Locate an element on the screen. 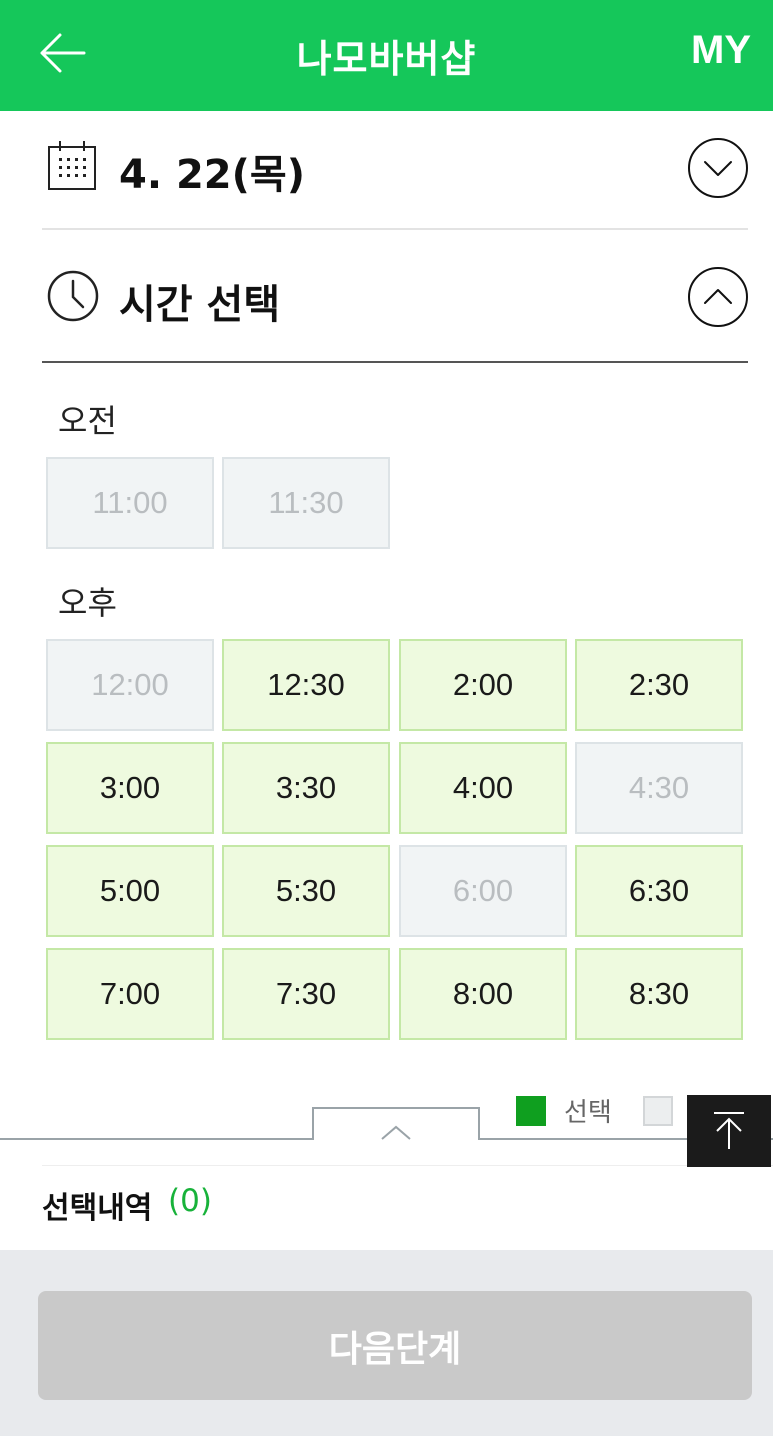 The image size is (773, 1436). collapse-time-button is located at coordinates (718, 297).